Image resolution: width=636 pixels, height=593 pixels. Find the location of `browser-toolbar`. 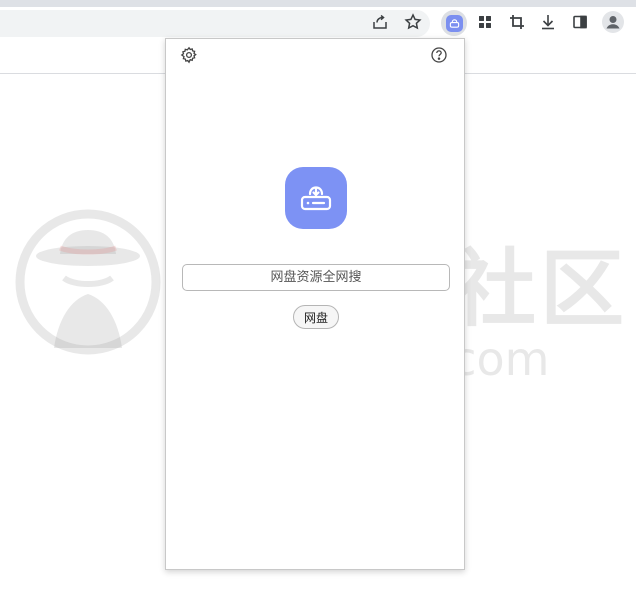

browser-toolbar is located at coordinates (318, 22).